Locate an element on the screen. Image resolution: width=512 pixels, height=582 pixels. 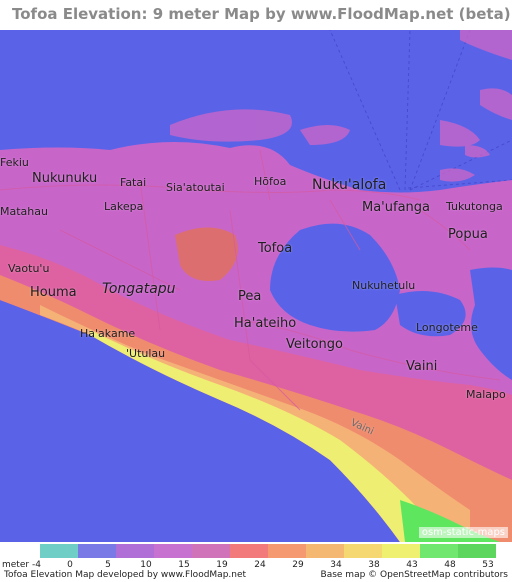
legend-label: 34 is located at coordinates (336, 565).